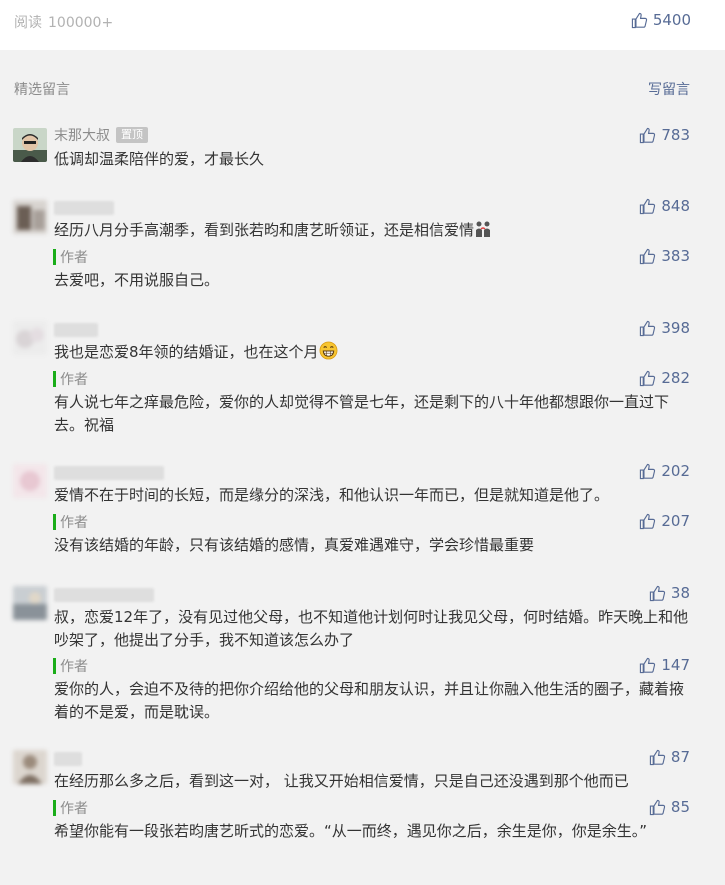 The image size is (725, 885). I want to click on comment-like-button: 398, so click(664, 328).